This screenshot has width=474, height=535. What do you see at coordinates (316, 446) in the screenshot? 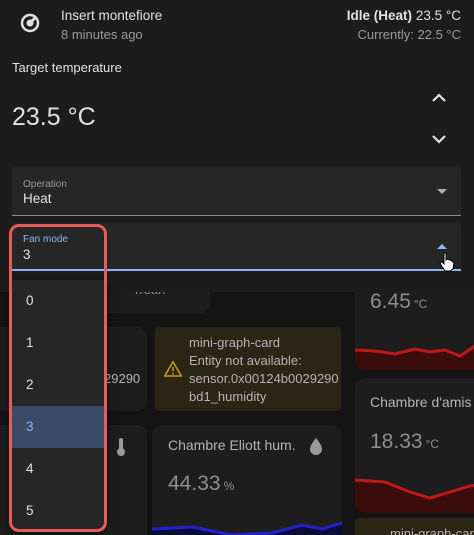
I see `water-drop-icon` at bounding box center [316, 446].